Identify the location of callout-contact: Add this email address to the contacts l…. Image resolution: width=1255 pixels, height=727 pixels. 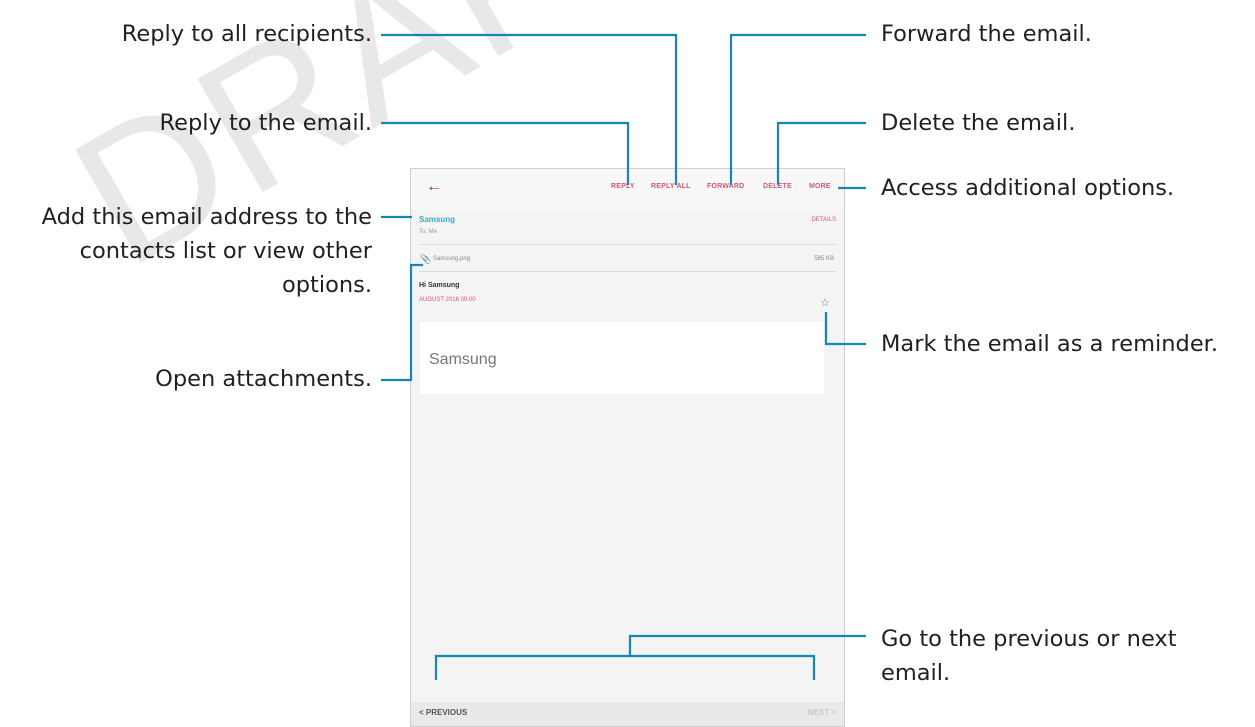
(207, 251).